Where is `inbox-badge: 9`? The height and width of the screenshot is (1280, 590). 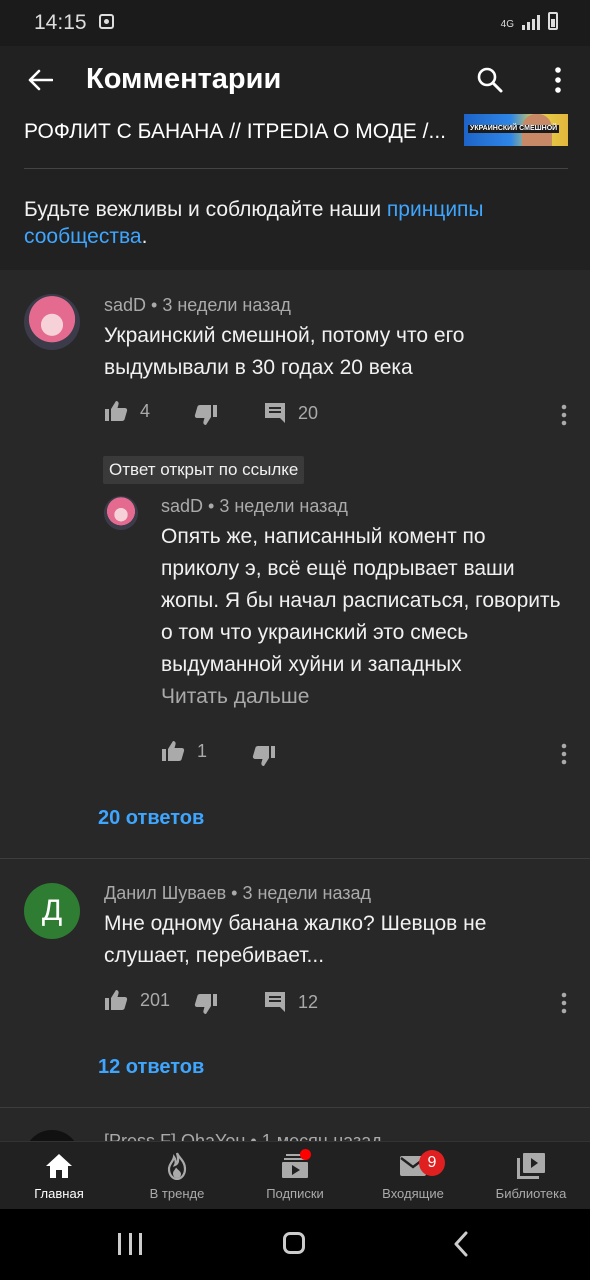
inbox-badge: 9 is located at coordinates (432, 1163).